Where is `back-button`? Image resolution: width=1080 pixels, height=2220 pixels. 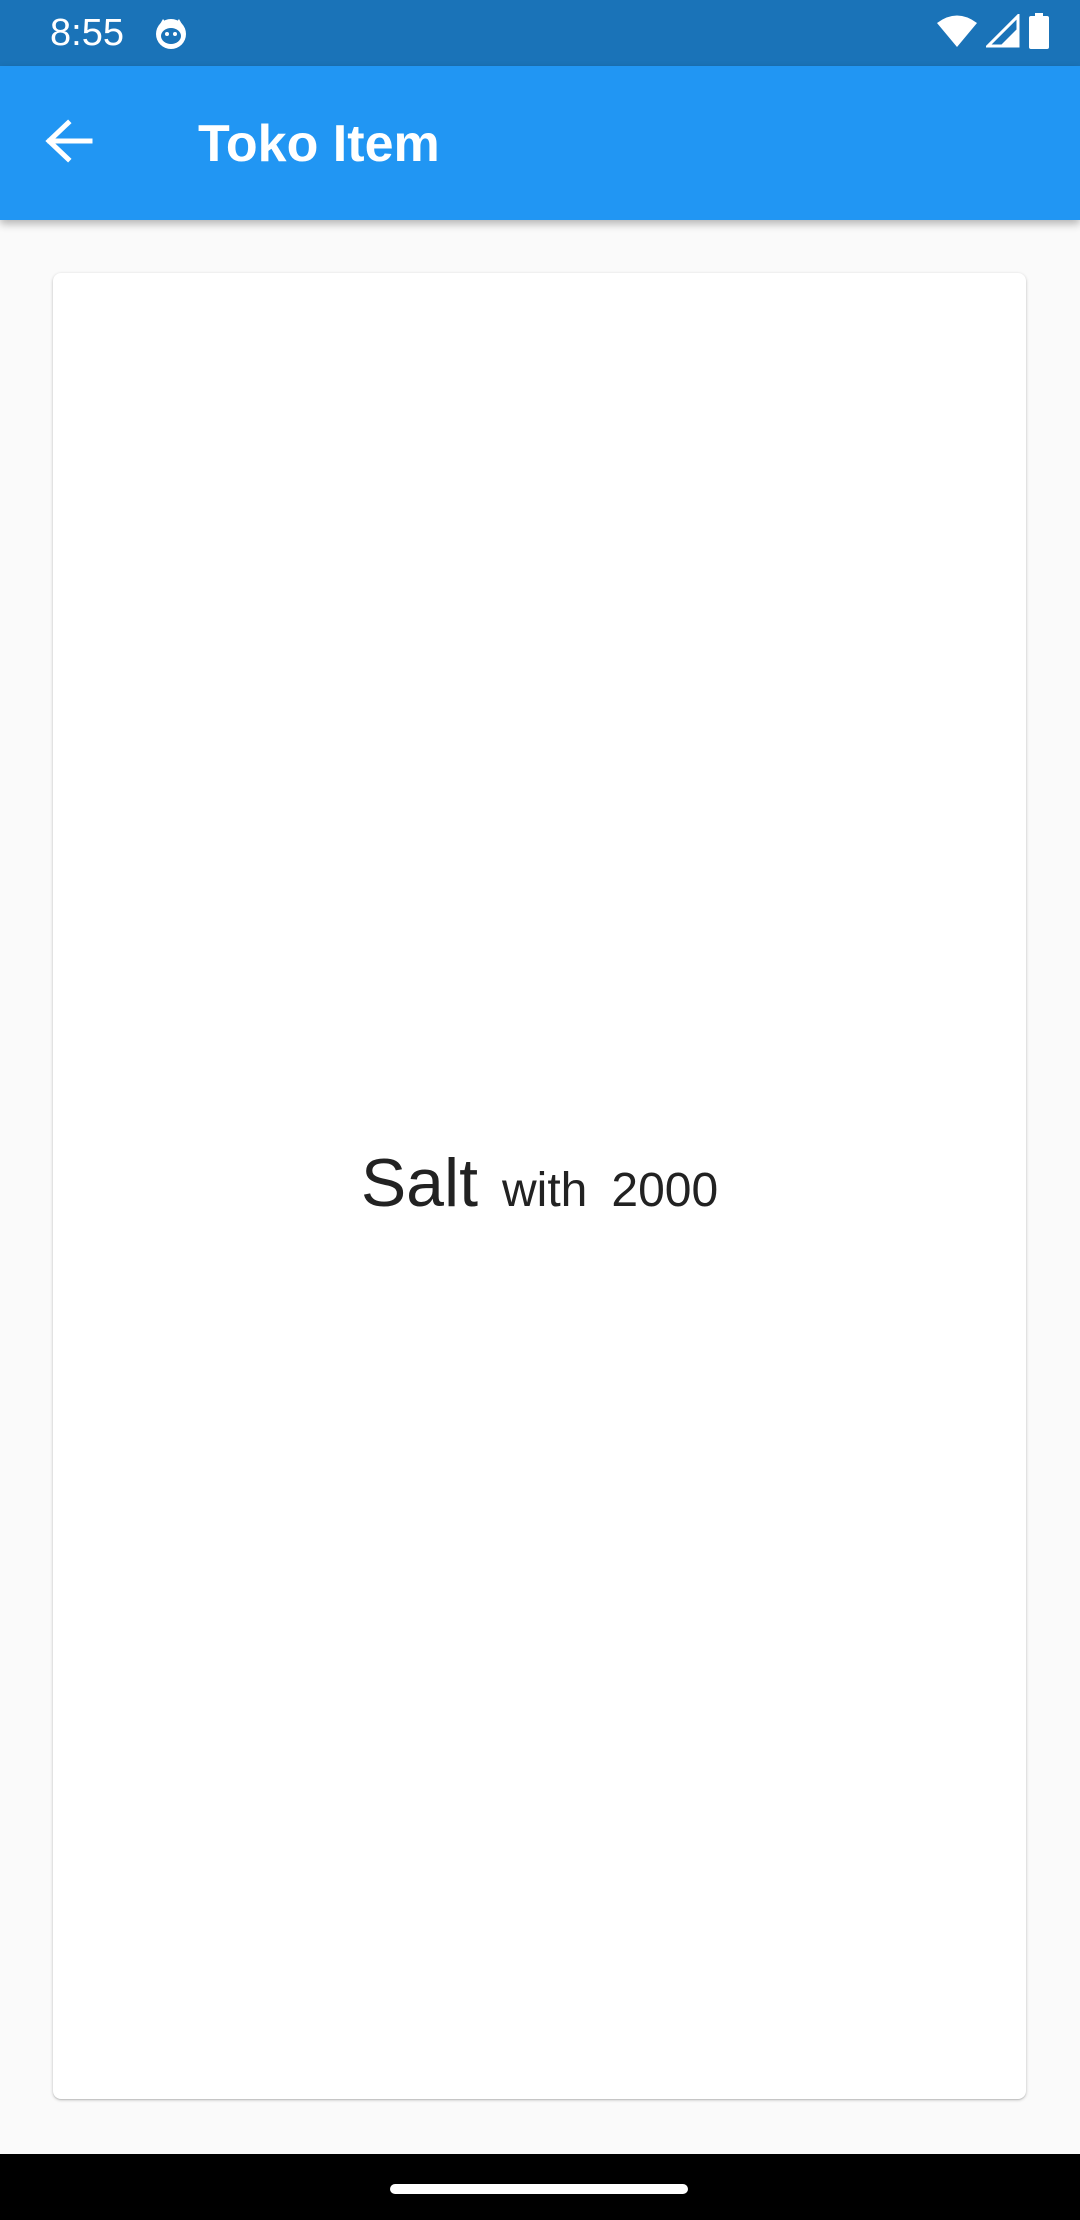
back-button is located at coordinates (69, 143).